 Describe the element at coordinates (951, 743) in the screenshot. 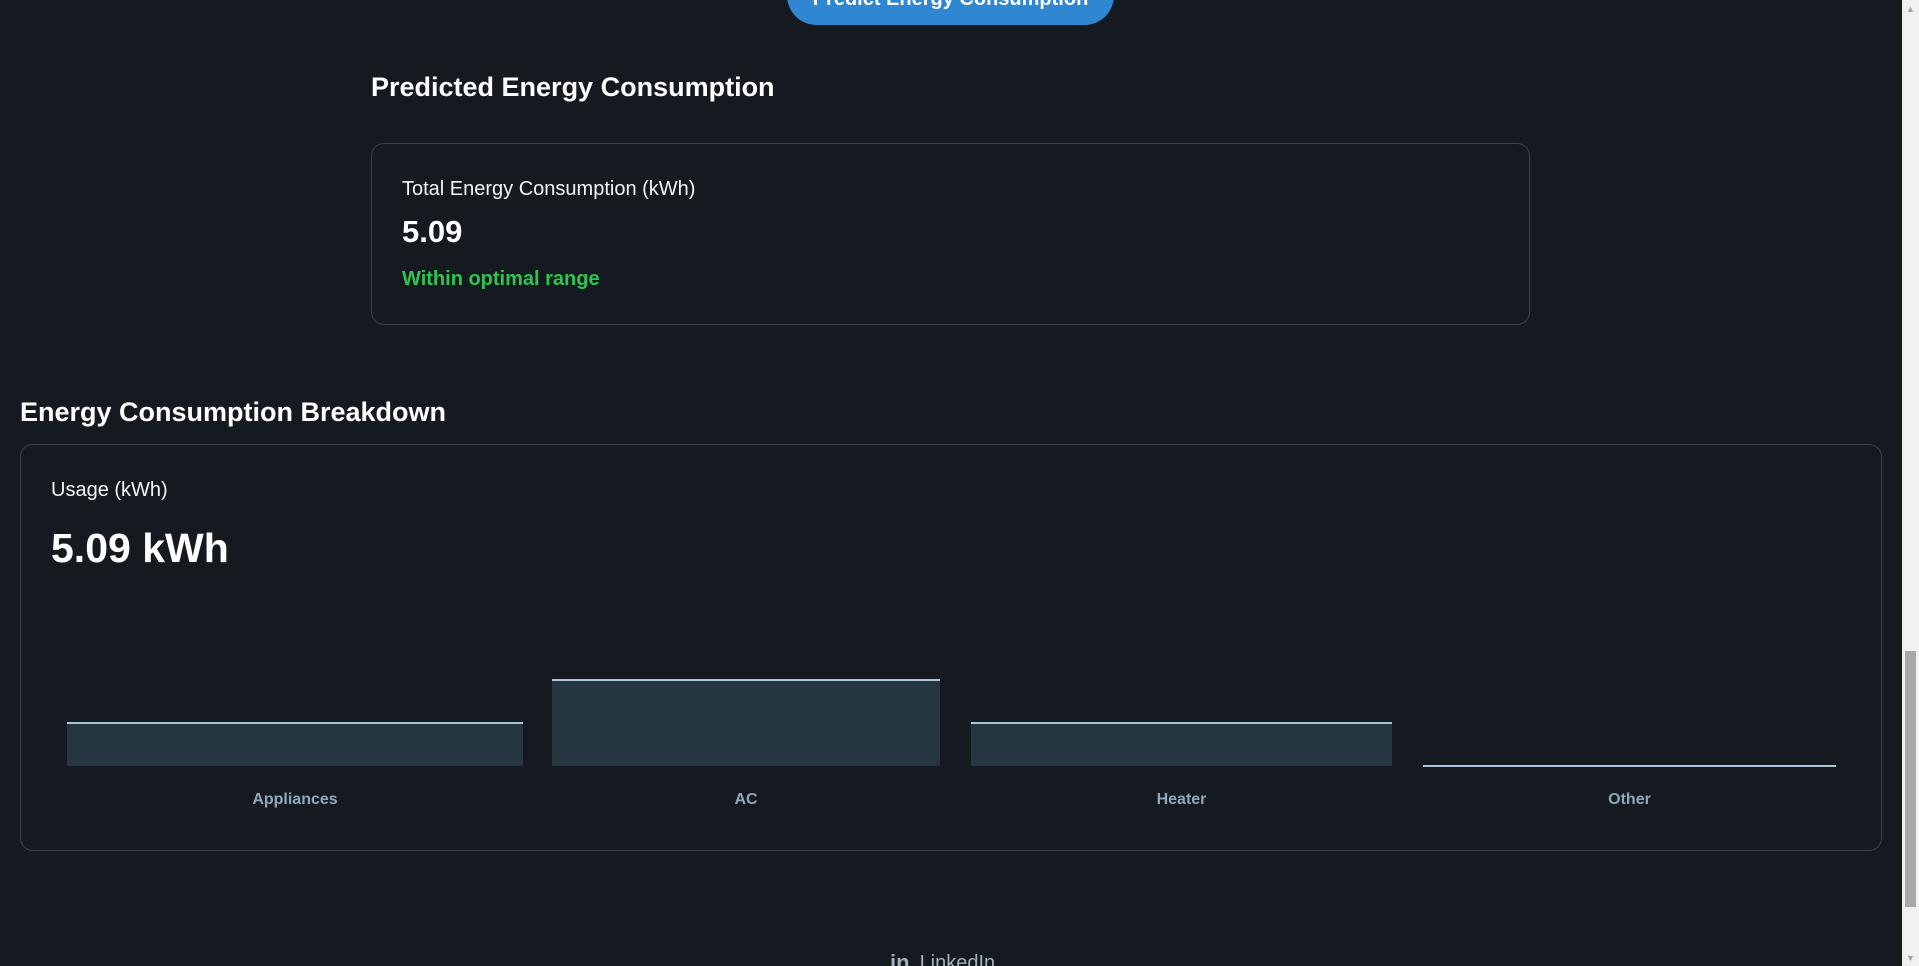

I see `usage-bar-chart: Appliances AC Heater Other` at that location.